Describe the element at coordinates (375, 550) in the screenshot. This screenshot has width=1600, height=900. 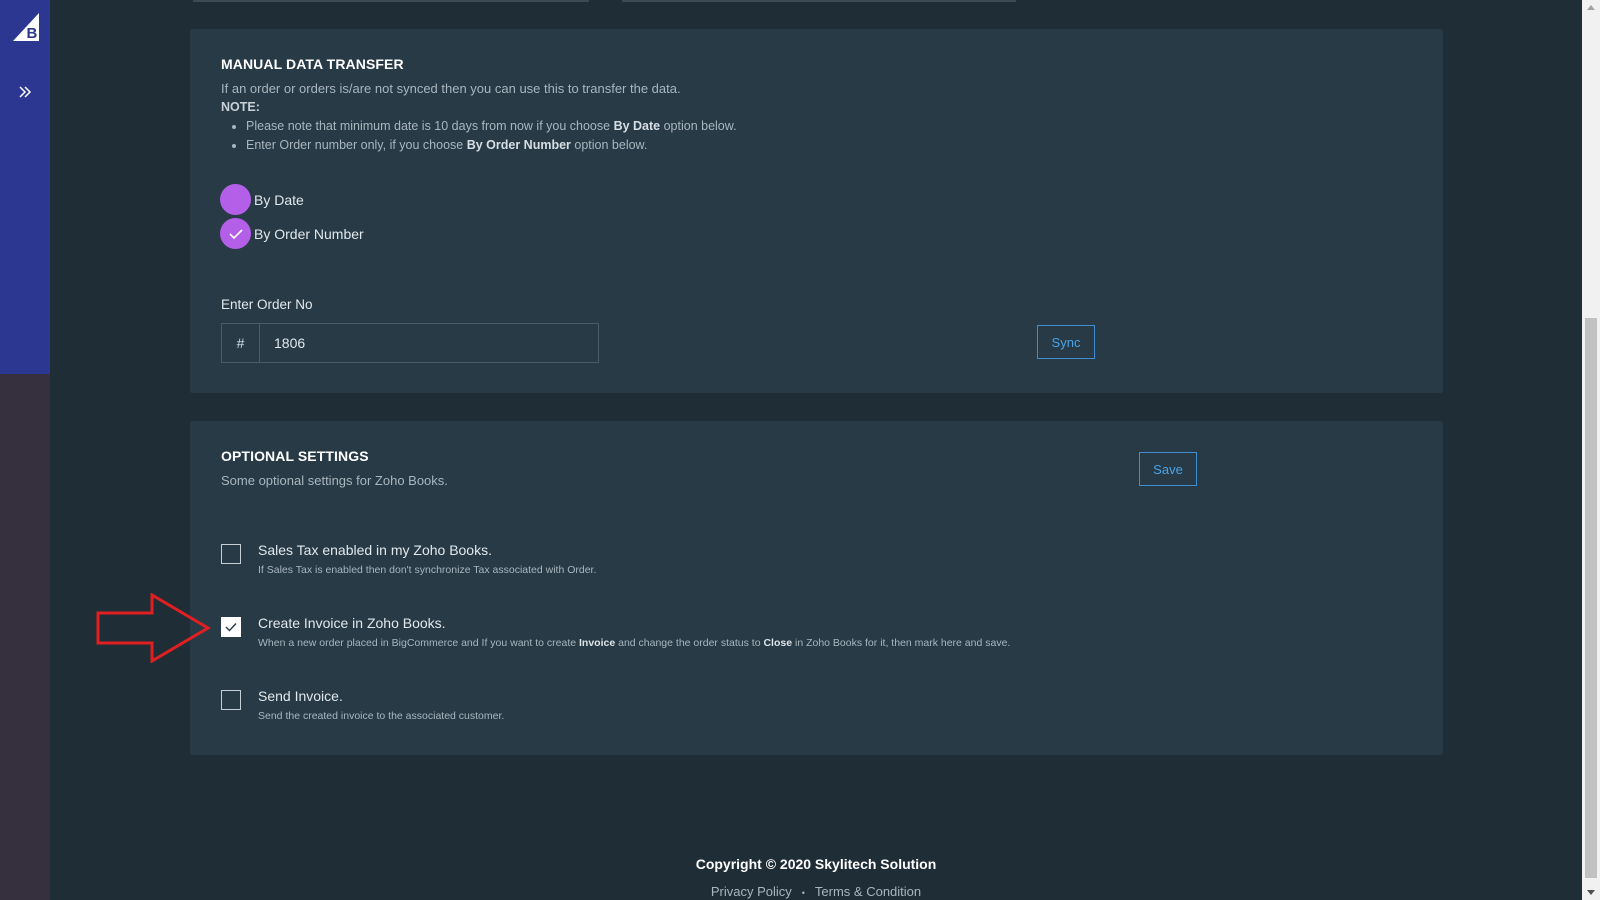
I see `option-title: Sales Tax enabled in my Zoho Books.` at that location.